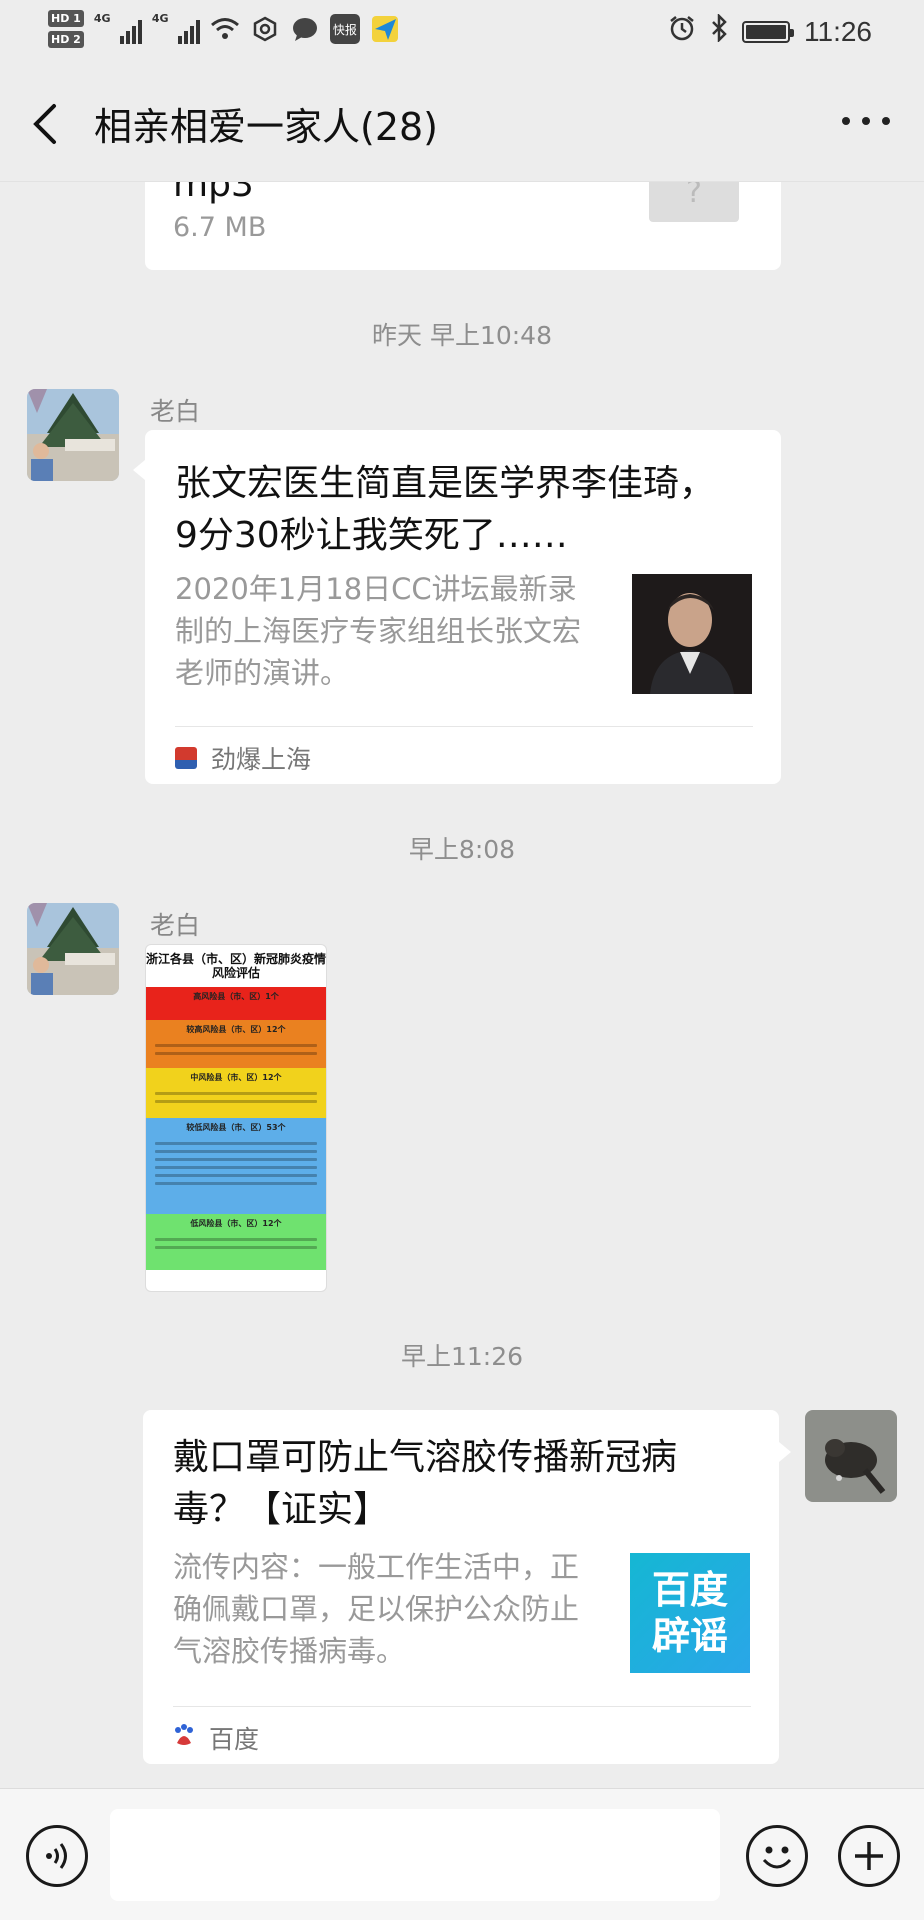  Describe the element at coordinates (719, 30) in the screenshot. I see `bluetooth-icon` at that location.